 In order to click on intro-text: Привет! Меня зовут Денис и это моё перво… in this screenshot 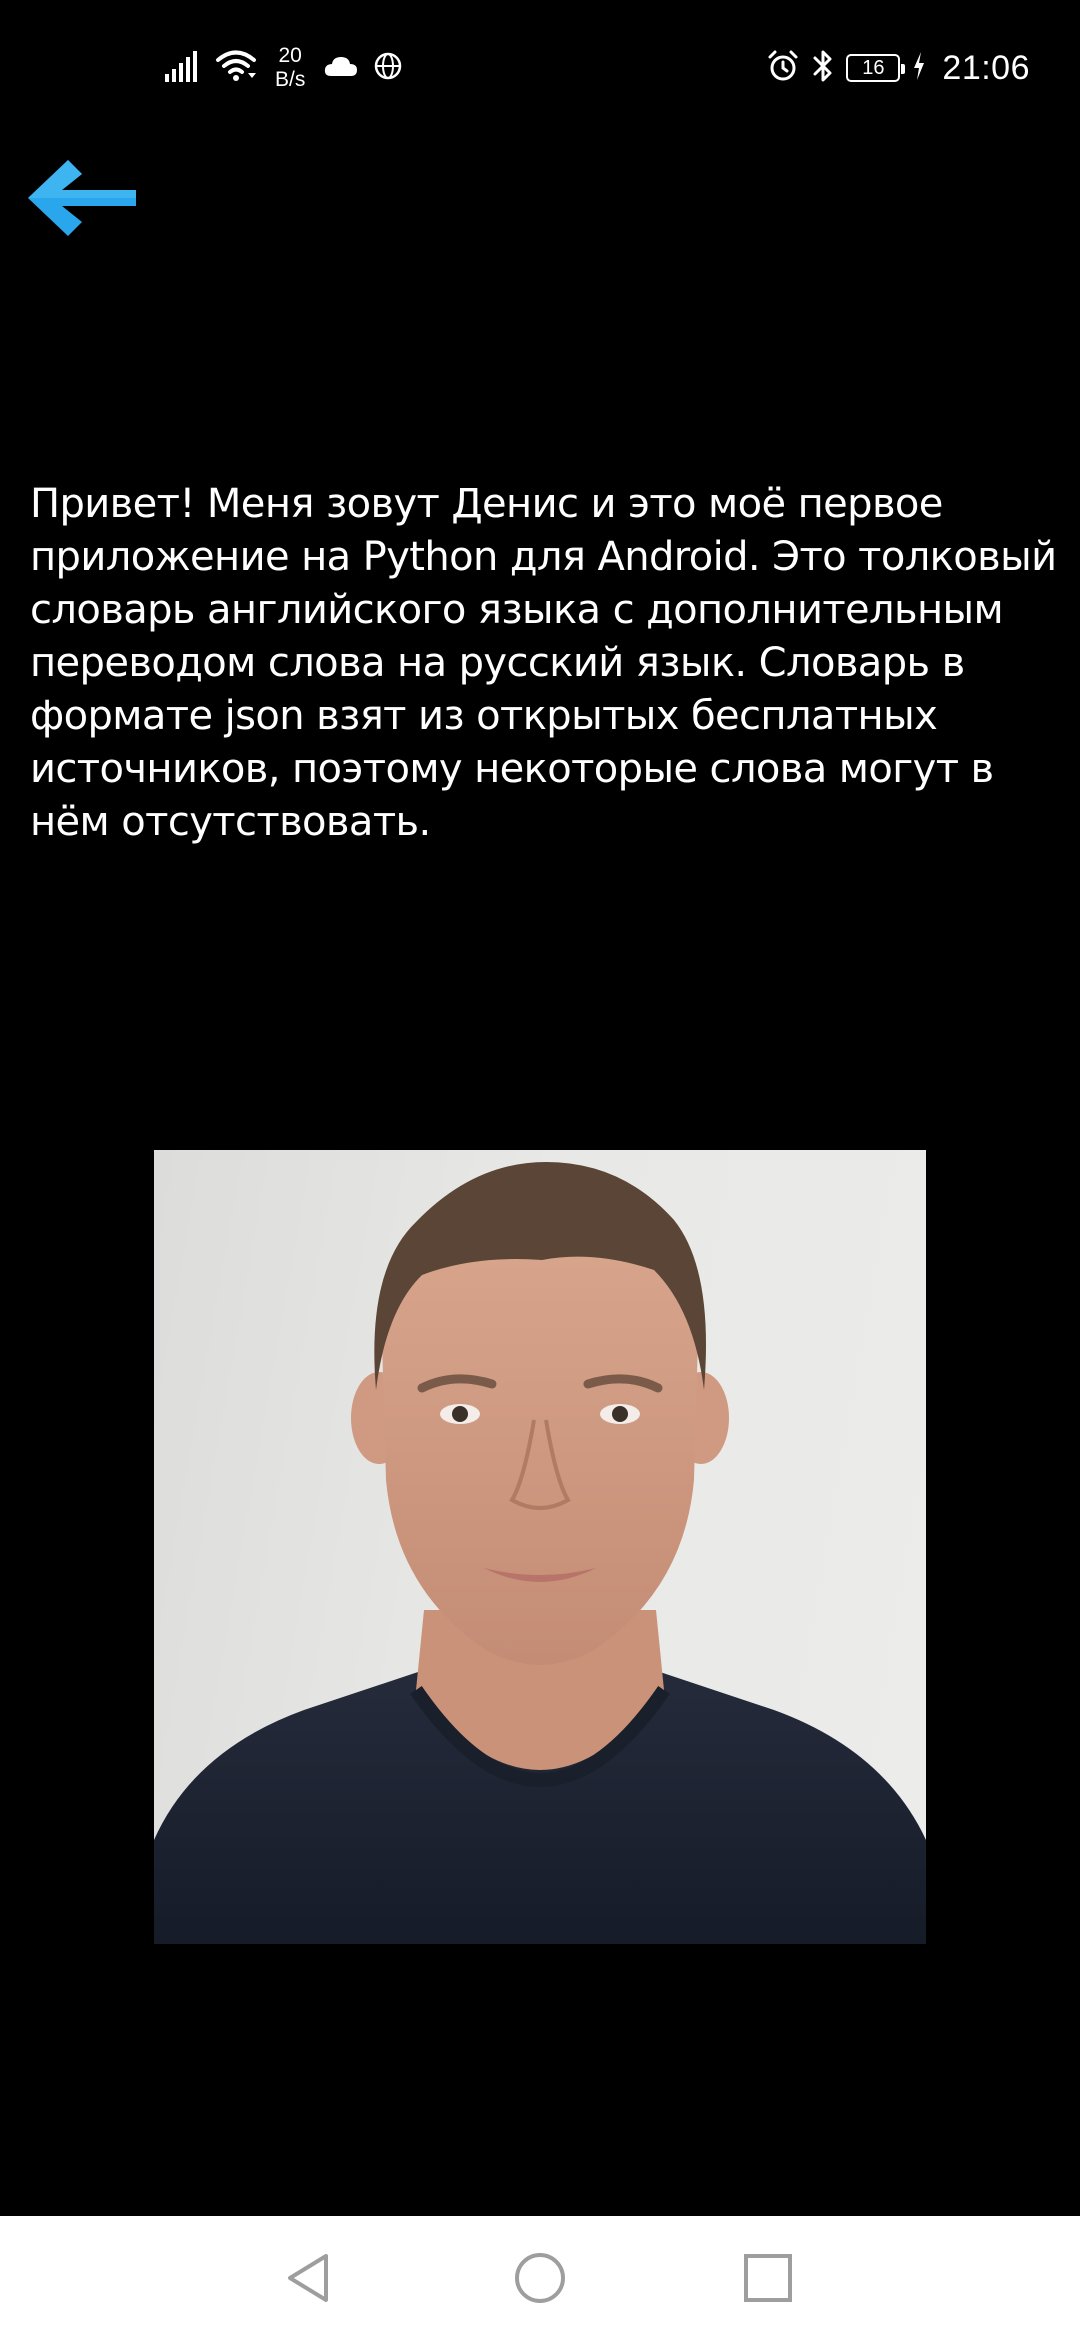, I will do `click(543, 663)`.